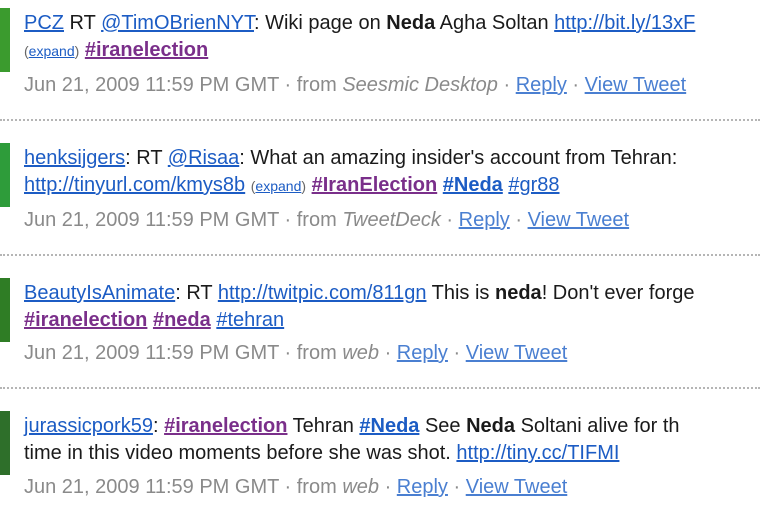  Describe the element at coordinates (518, 293) in the screenshot. I see `highlight: neda` at that location.